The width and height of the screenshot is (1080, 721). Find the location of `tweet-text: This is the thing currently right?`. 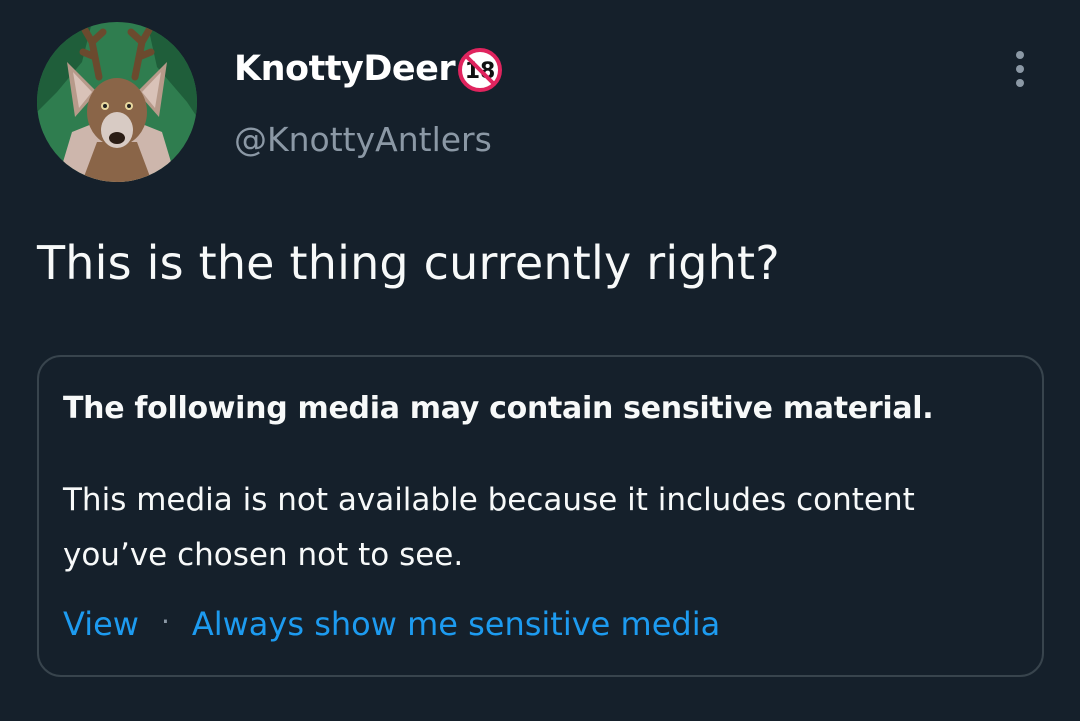

tweet-text: This is the thing currently right? is located at coordinates (408, 263).